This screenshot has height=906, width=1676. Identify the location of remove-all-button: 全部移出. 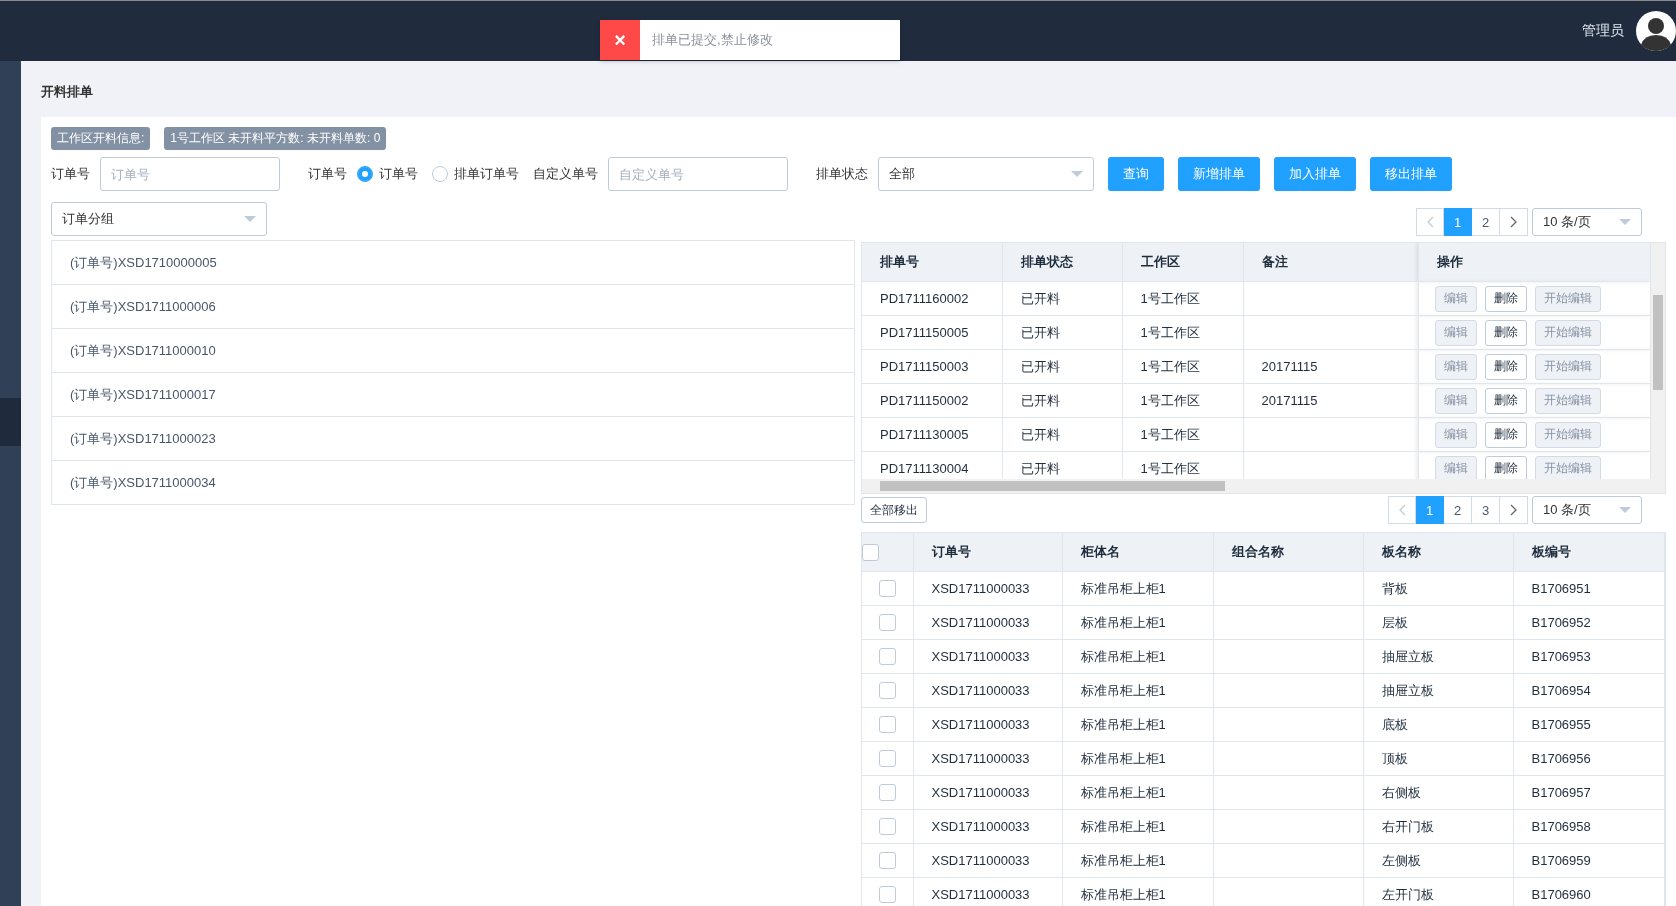
(894, 510).